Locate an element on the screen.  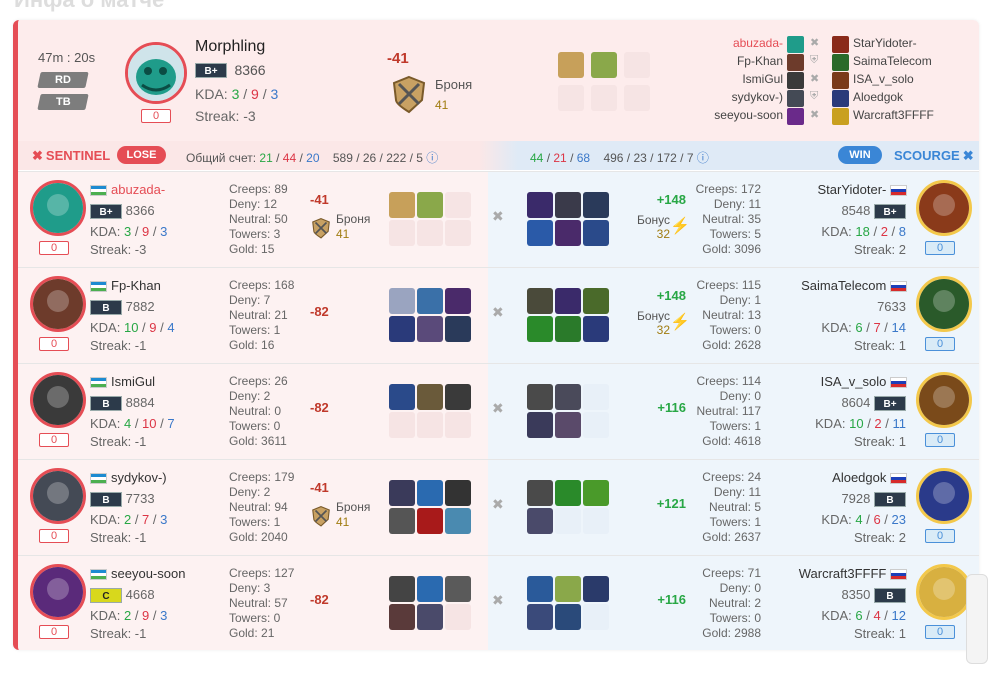
kda-line: KDA: 18 / 2 / 8 is located at coordinates (863, 231).